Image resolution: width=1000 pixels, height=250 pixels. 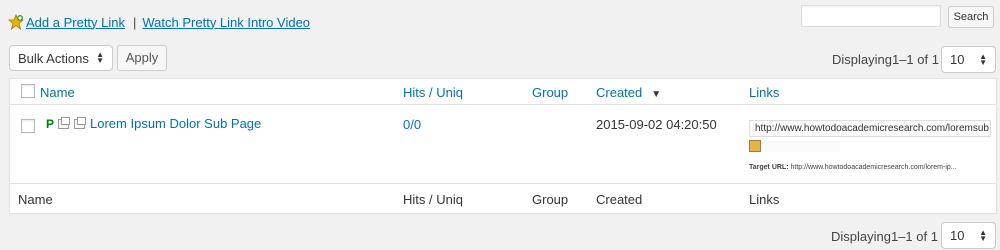 What do you see at coordinates (764, 199) in the screenshot?
I see `tf-links: Links` at bounding box center [764, 199].